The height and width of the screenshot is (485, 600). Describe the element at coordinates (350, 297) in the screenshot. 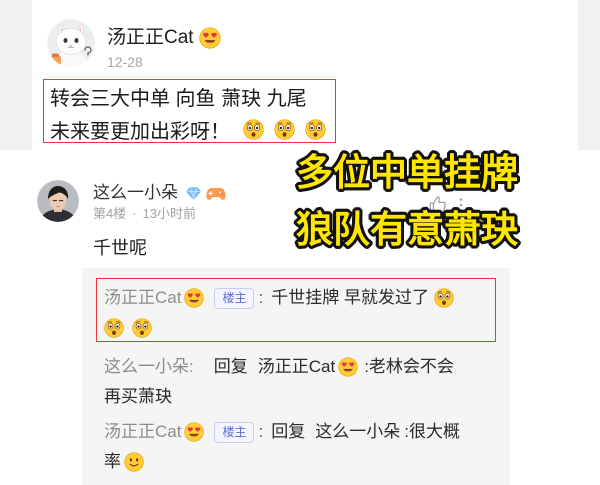

I see `reply-text: 千世挂牌 早就发过了` at that location.